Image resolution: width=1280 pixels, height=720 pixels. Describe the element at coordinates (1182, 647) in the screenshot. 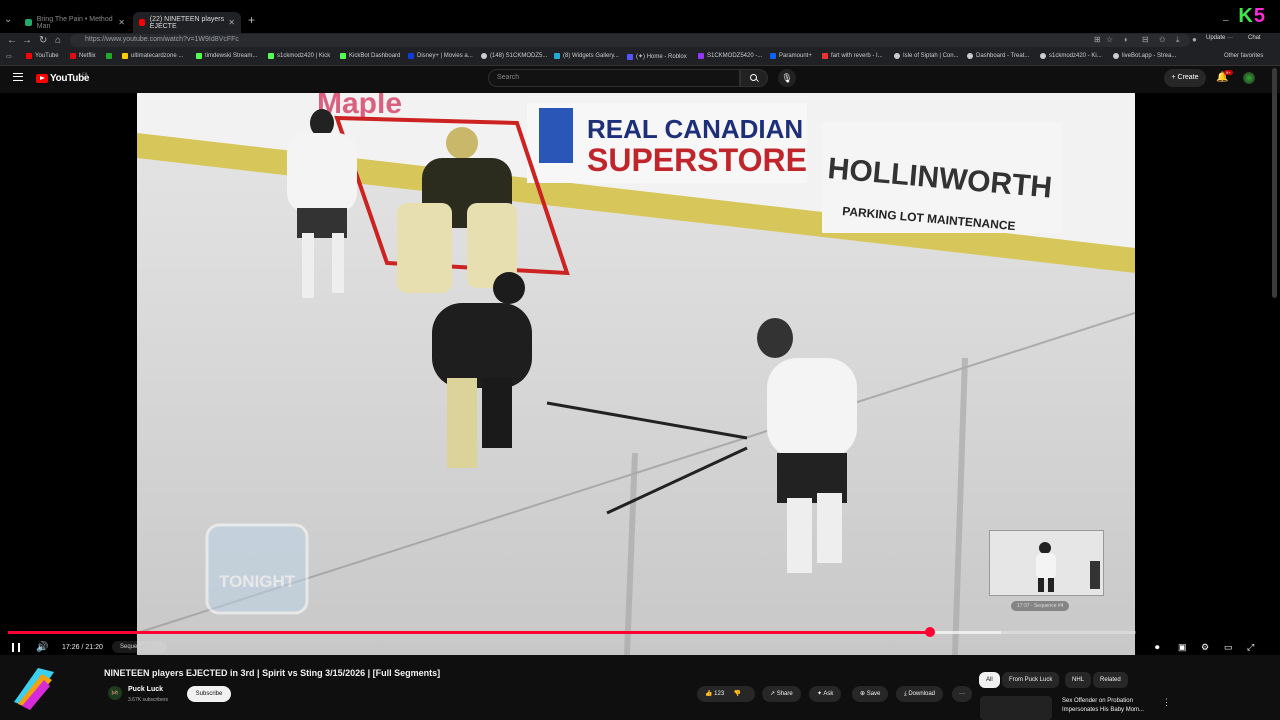

I see `captions-icon: ▣` at that location.